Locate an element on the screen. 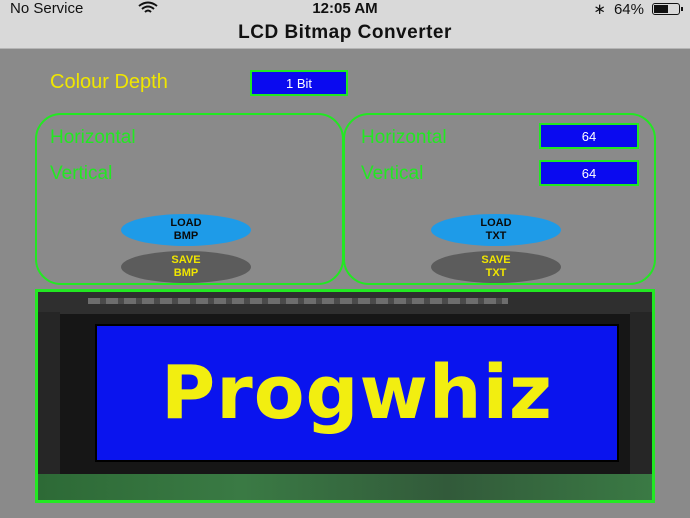 The image size is (690, 518). status-right: ∗ 64% is located at coordinates (638, 9).